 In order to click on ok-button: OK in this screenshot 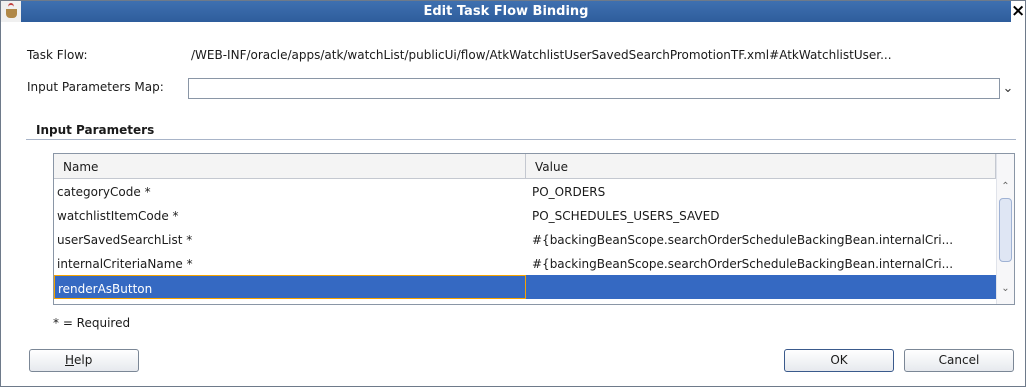, I will do `click(839, 360)`.